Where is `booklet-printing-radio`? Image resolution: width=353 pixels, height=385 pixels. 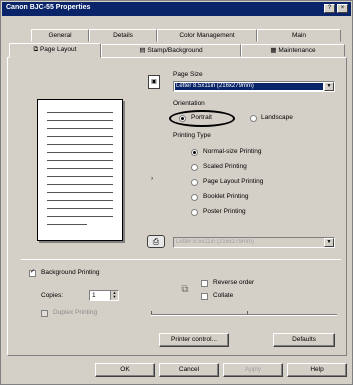 booklet-printing-radio is located at coordinates (194, 197).